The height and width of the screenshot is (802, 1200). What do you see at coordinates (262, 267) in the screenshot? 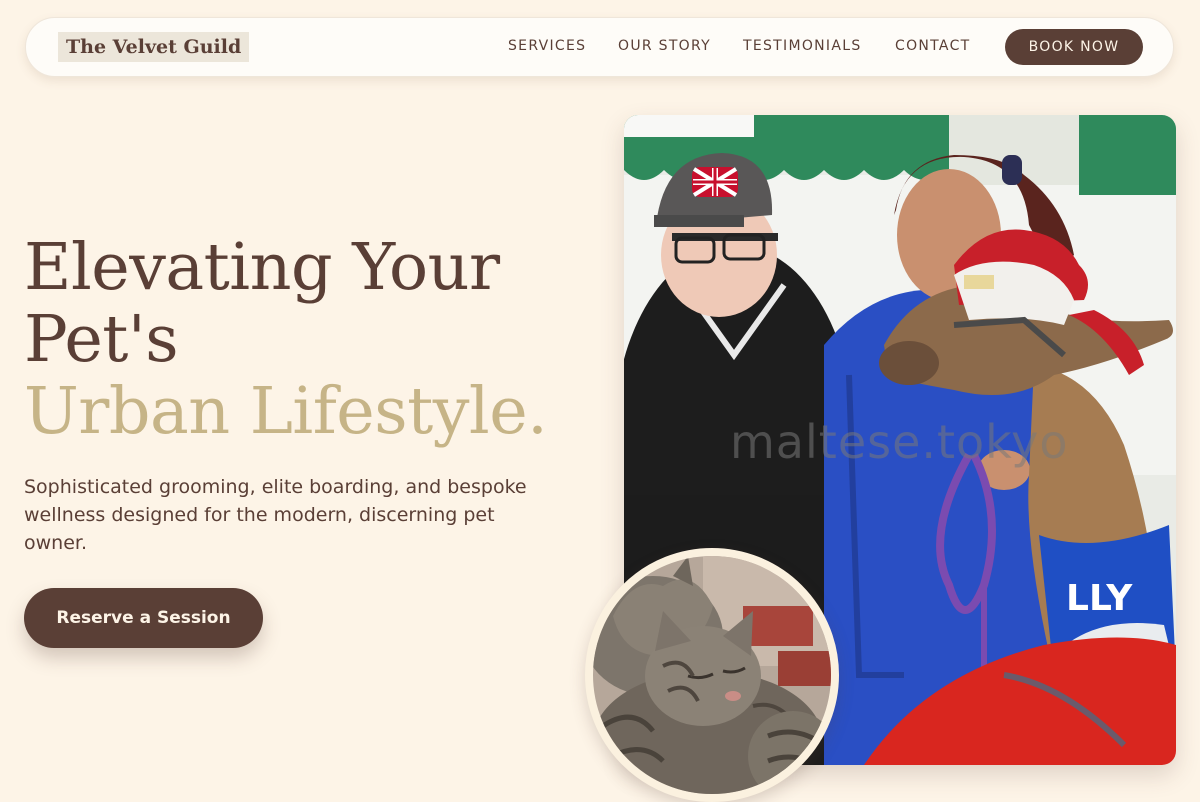
I see `headline-line-1: Elevating Your` at bounding box center [262, 267].